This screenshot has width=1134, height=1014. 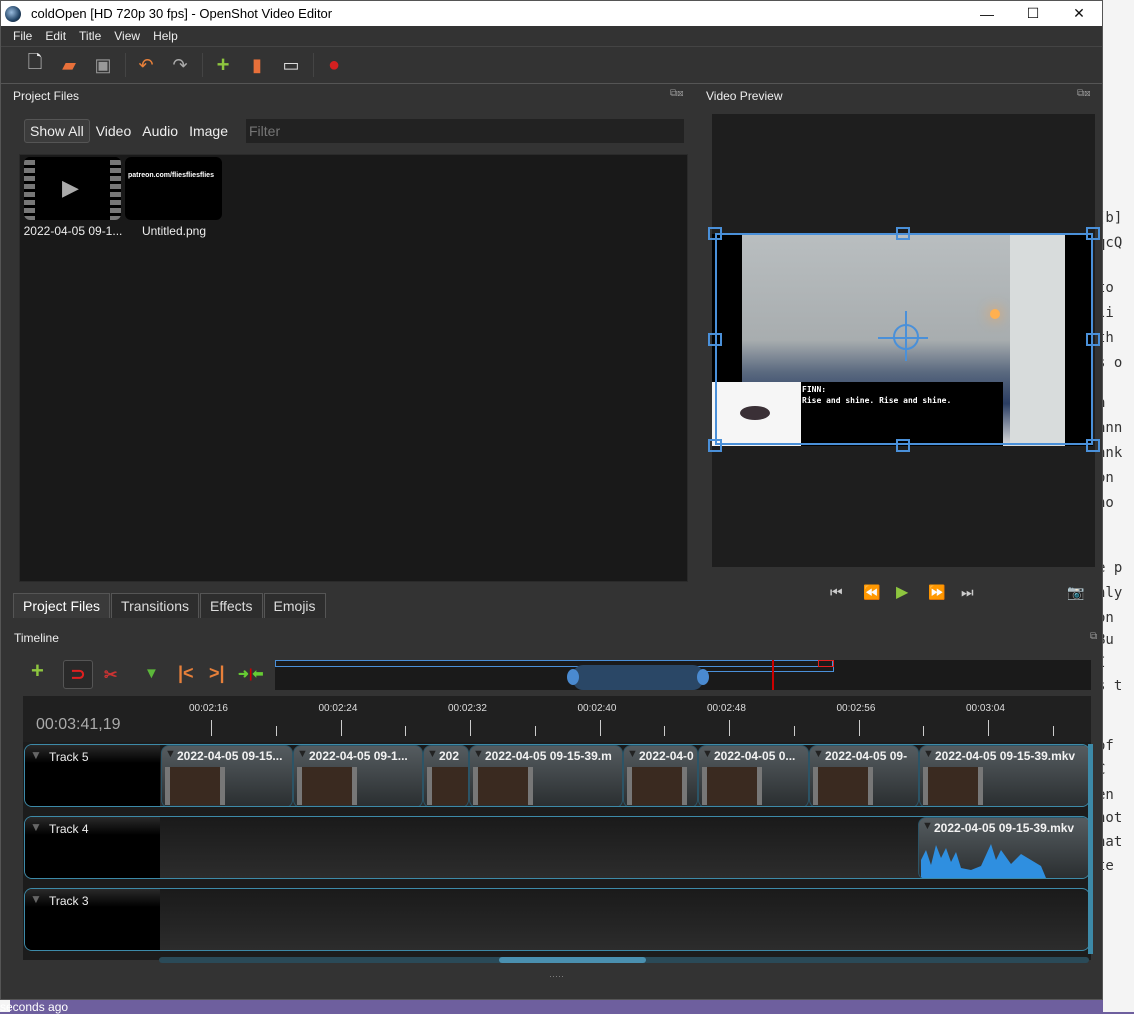 I want to click on snap-magnet-icon: ⊃, so click(x=78, y=674).